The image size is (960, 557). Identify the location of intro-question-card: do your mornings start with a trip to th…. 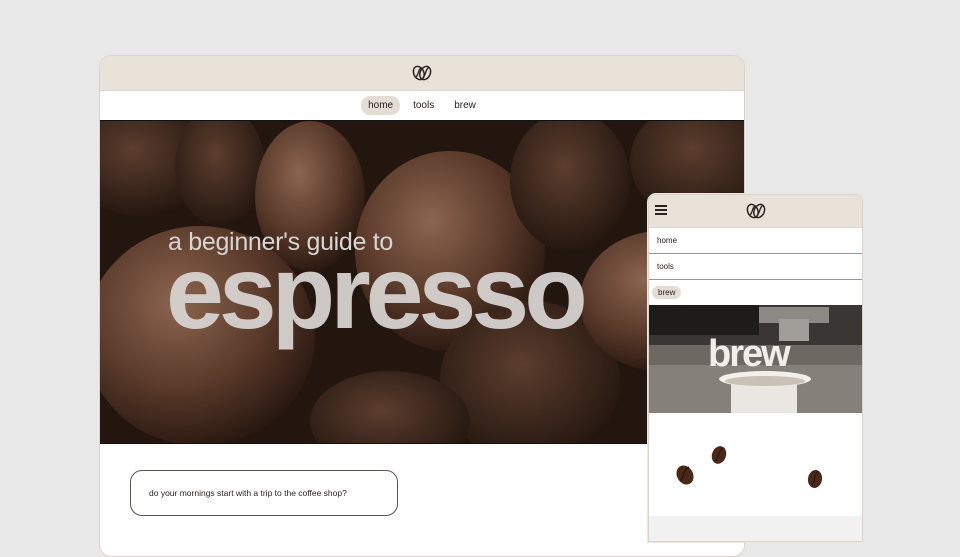
(264, 493).